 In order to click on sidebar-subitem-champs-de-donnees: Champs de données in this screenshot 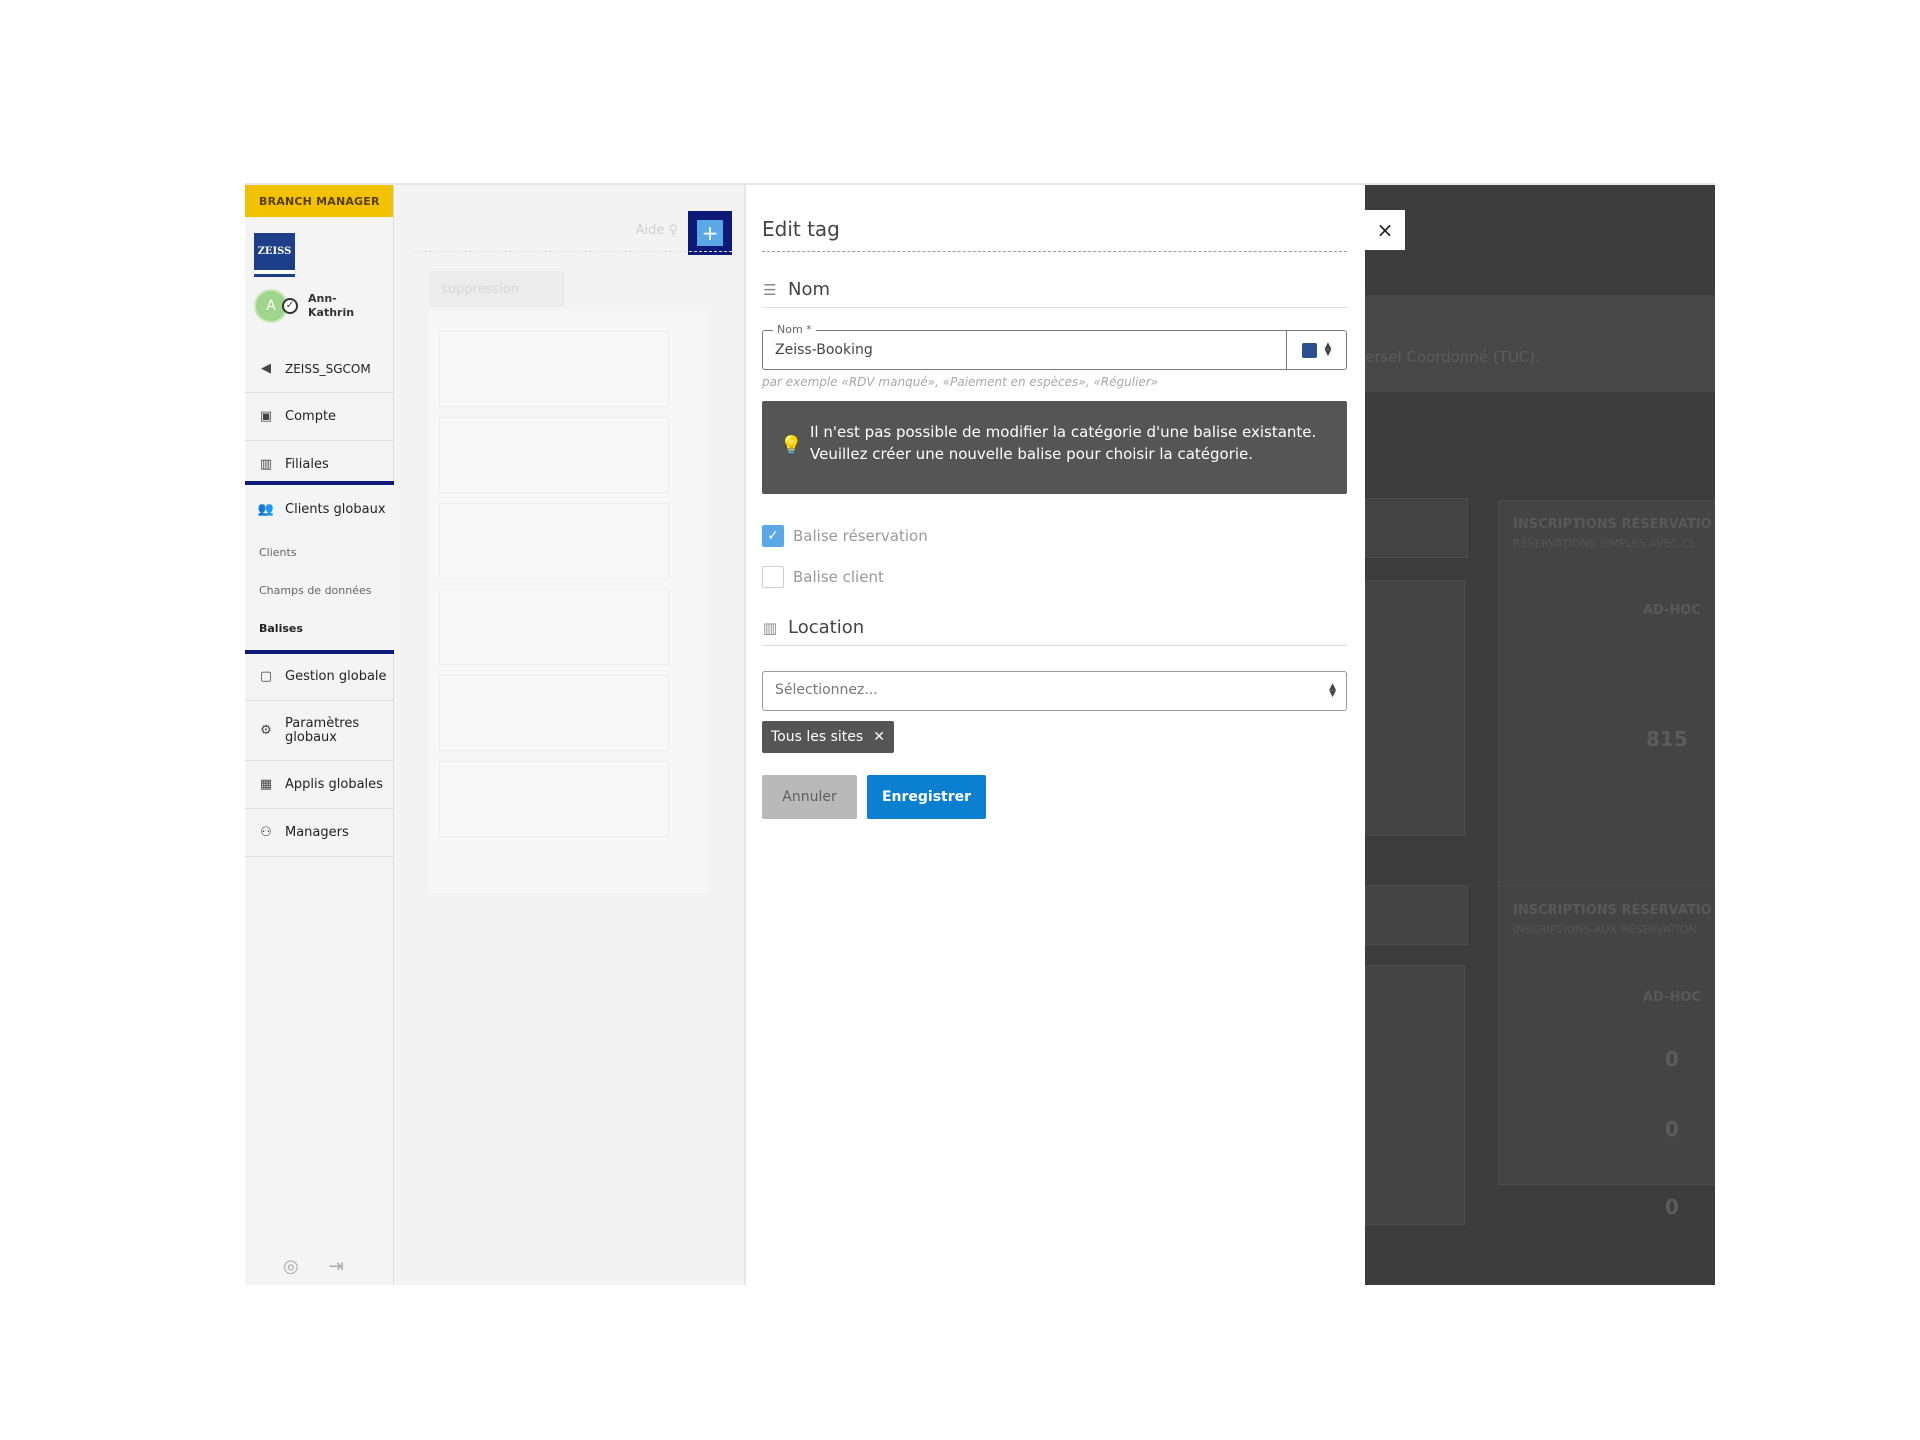, I will do `click(319, 590)`.